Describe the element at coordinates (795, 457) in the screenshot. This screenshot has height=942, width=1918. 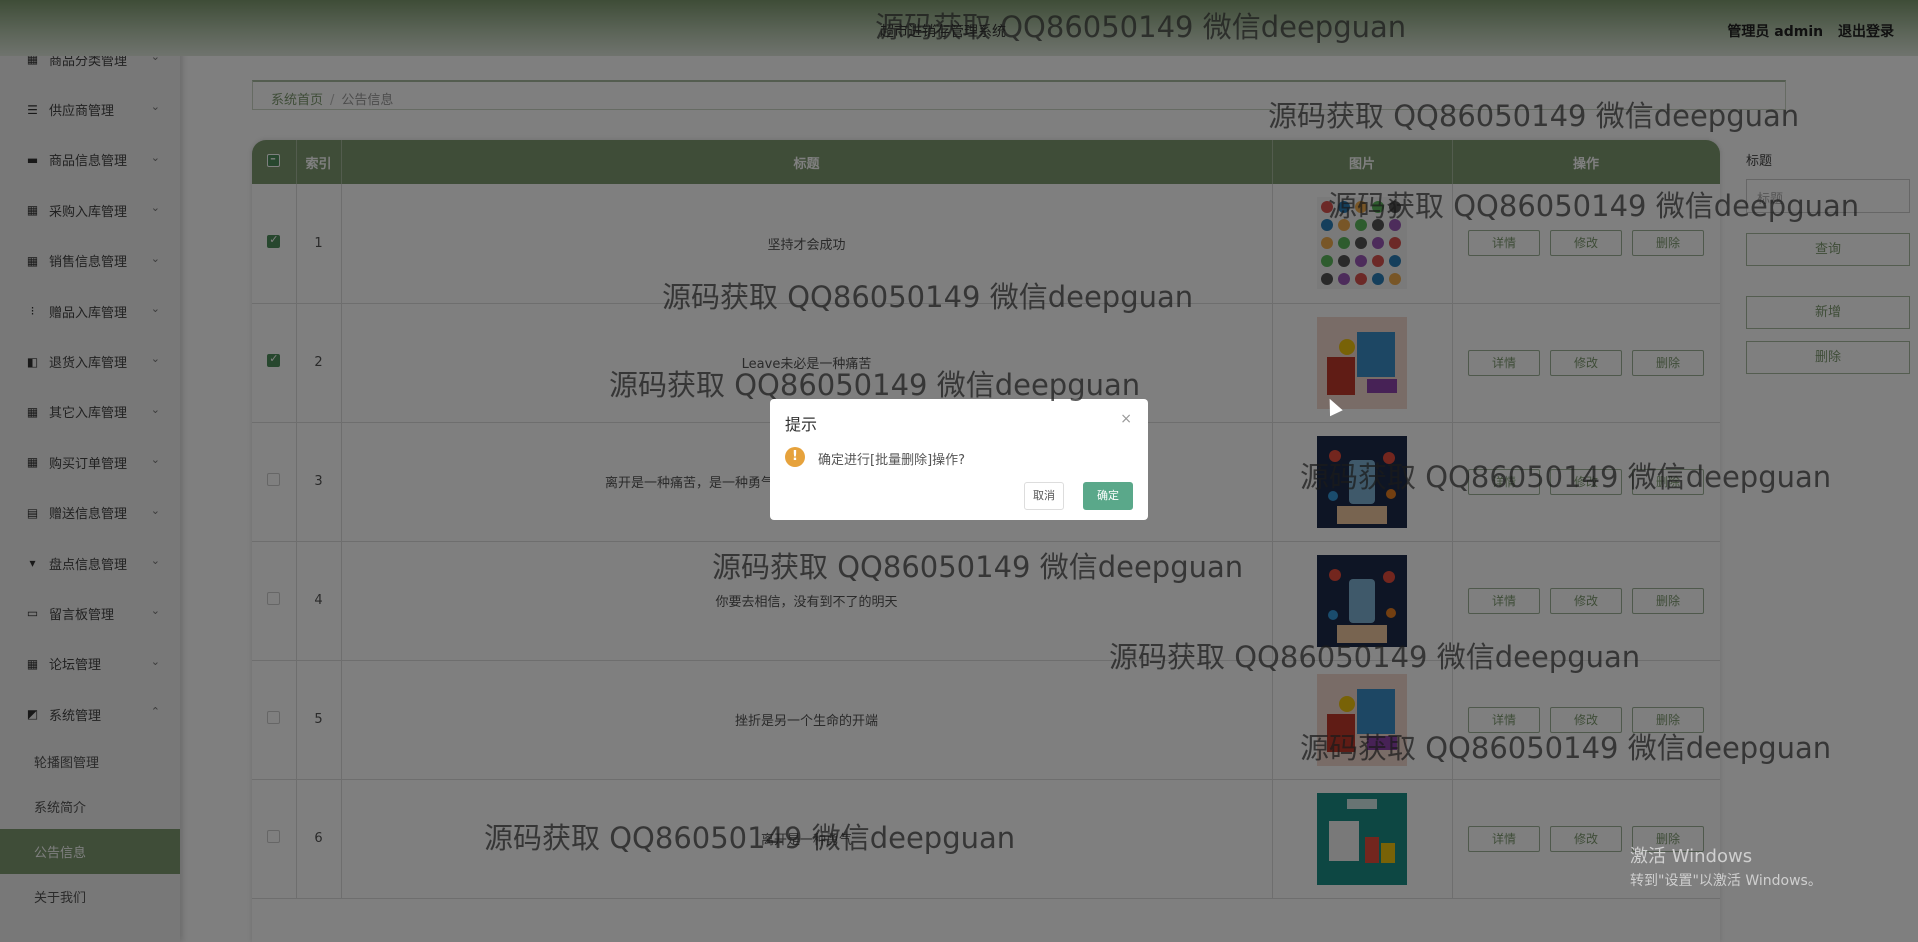
I see `warning-icon: !` at that location.